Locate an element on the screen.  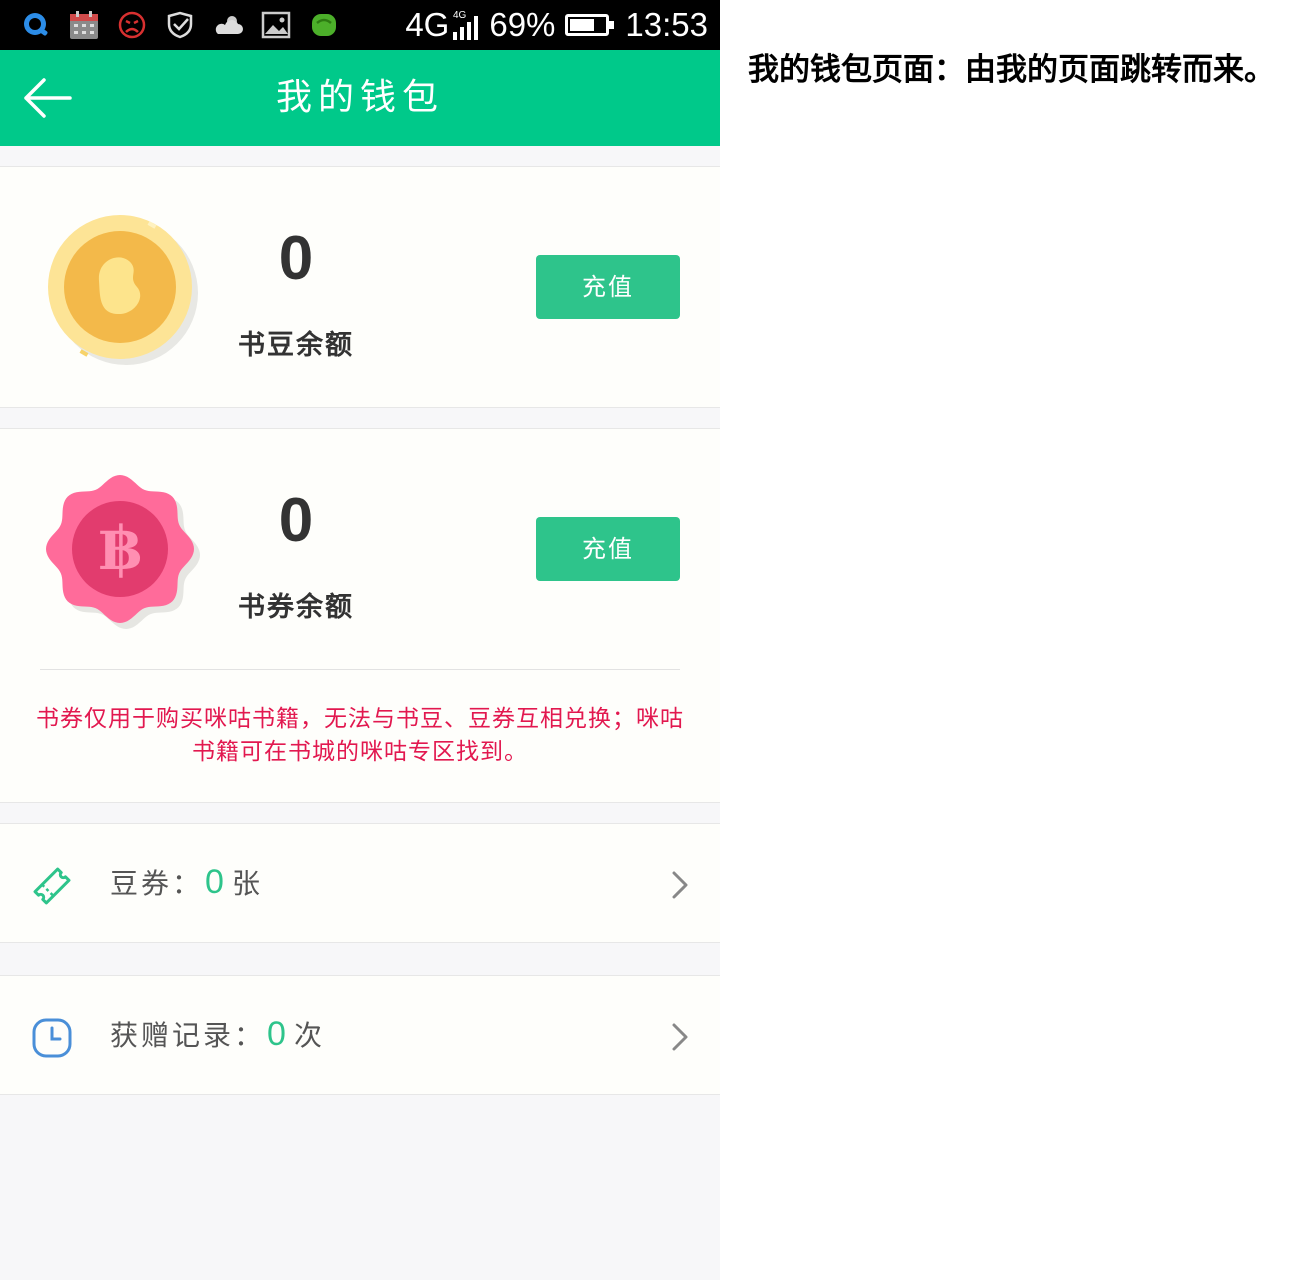
clock: 13:53 is located at coordinates (666, 24).